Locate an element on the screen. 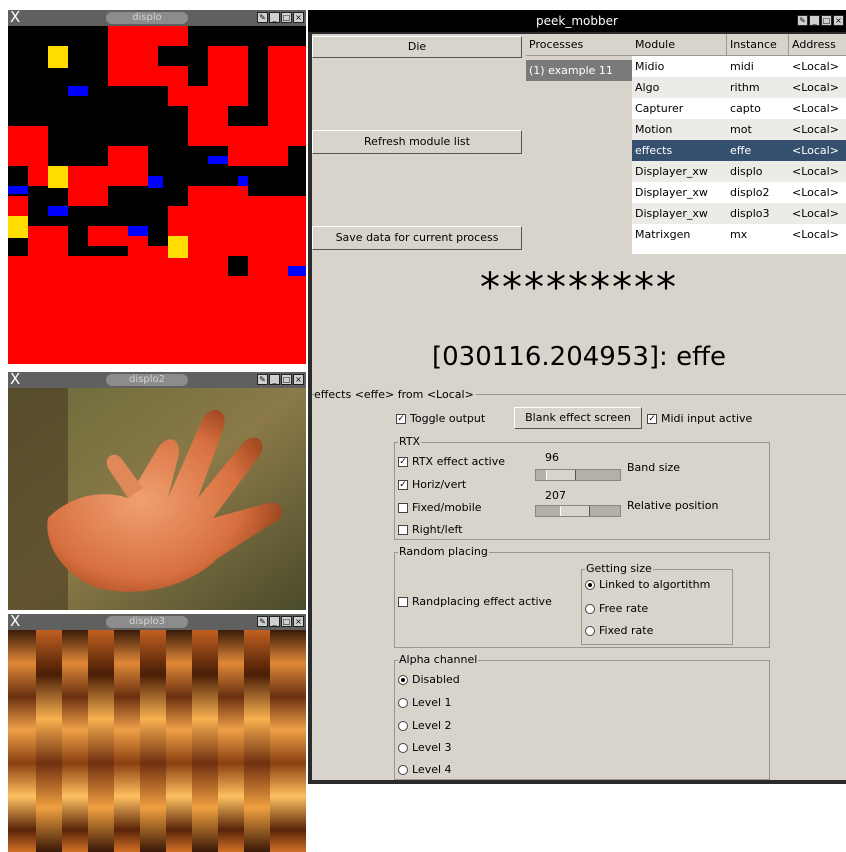 Image resolution: width=846 pixels, height=852 pixels. viewer-window-displo2: X displo2 ✎ _ □ × is located at coordinates (157, 490).